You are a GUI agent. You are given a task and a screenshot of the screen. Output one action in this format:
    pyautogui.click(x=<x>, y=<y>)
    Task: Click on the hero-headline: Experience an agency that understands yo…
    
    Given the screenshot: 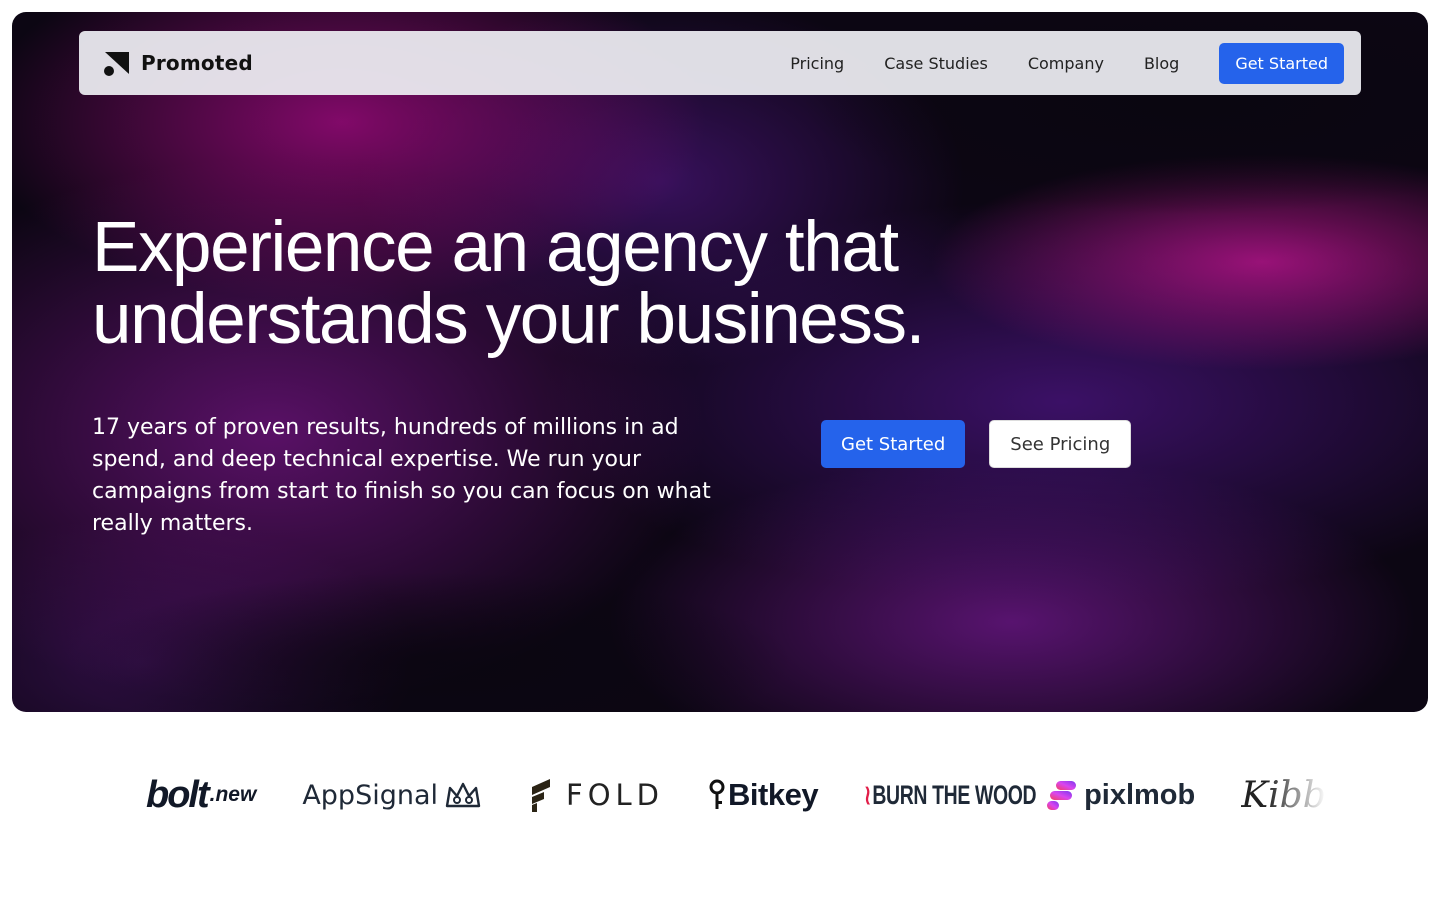 What is the action you would take?
    pyautogui.click(x=592, y=284)
    